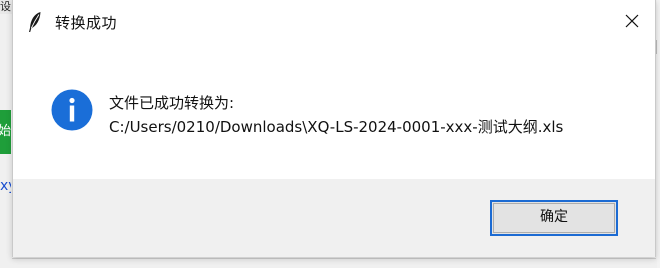  I want to click on info-icon, so click(72, 110).